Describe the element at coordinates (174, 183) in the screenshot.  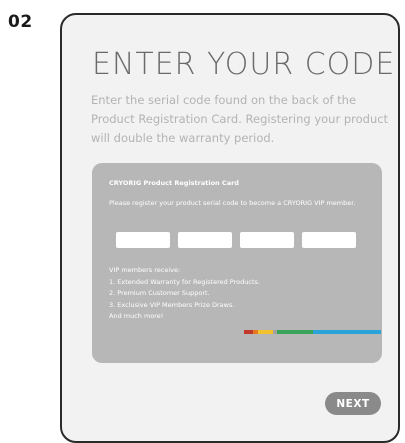
I see `card-title: CRYORIG Product Registration Card` at that location.